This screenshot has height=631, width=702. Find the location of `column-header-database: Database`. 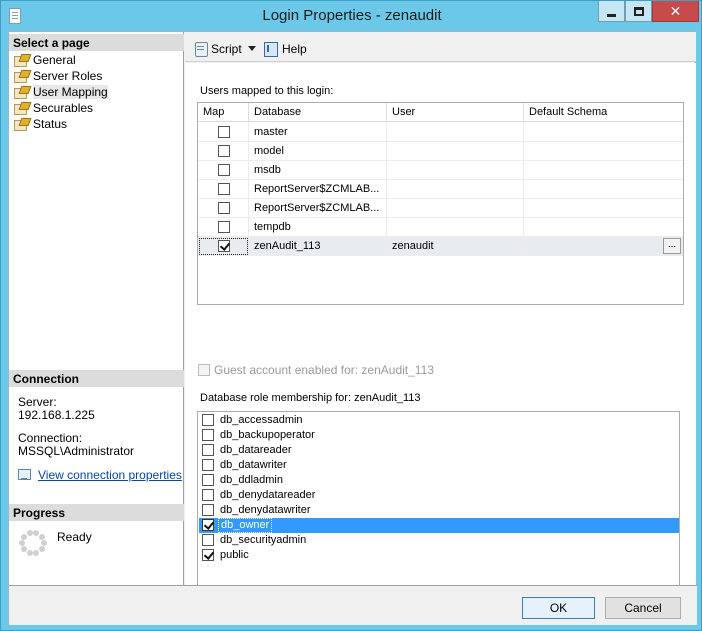

column-header-database: Database is located at coordinates (318, 112).